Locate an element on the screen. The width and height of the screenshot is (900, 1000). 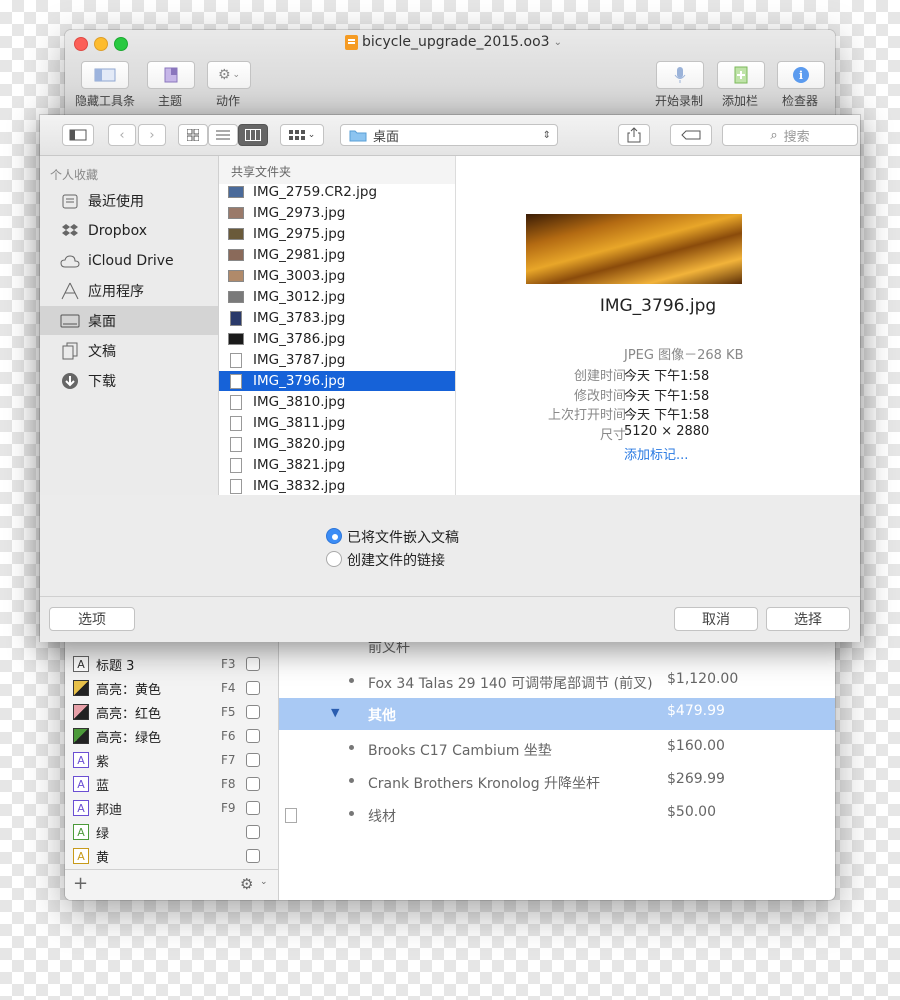
file-row: IMG_3810.jpg is located at coordinates (337, 402).